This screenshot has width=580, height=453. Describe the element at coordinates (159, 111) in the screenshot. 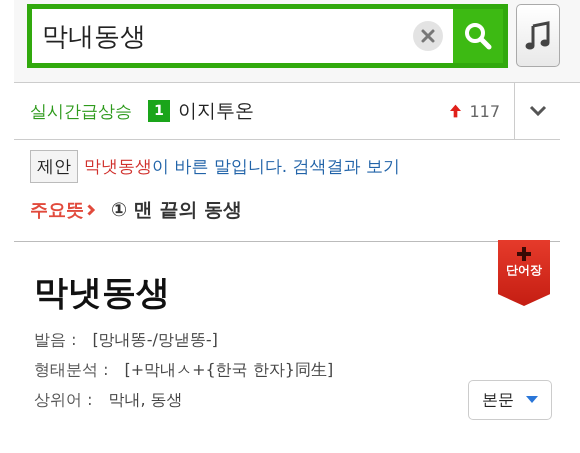

I see `rank-badge: 1` at that location.